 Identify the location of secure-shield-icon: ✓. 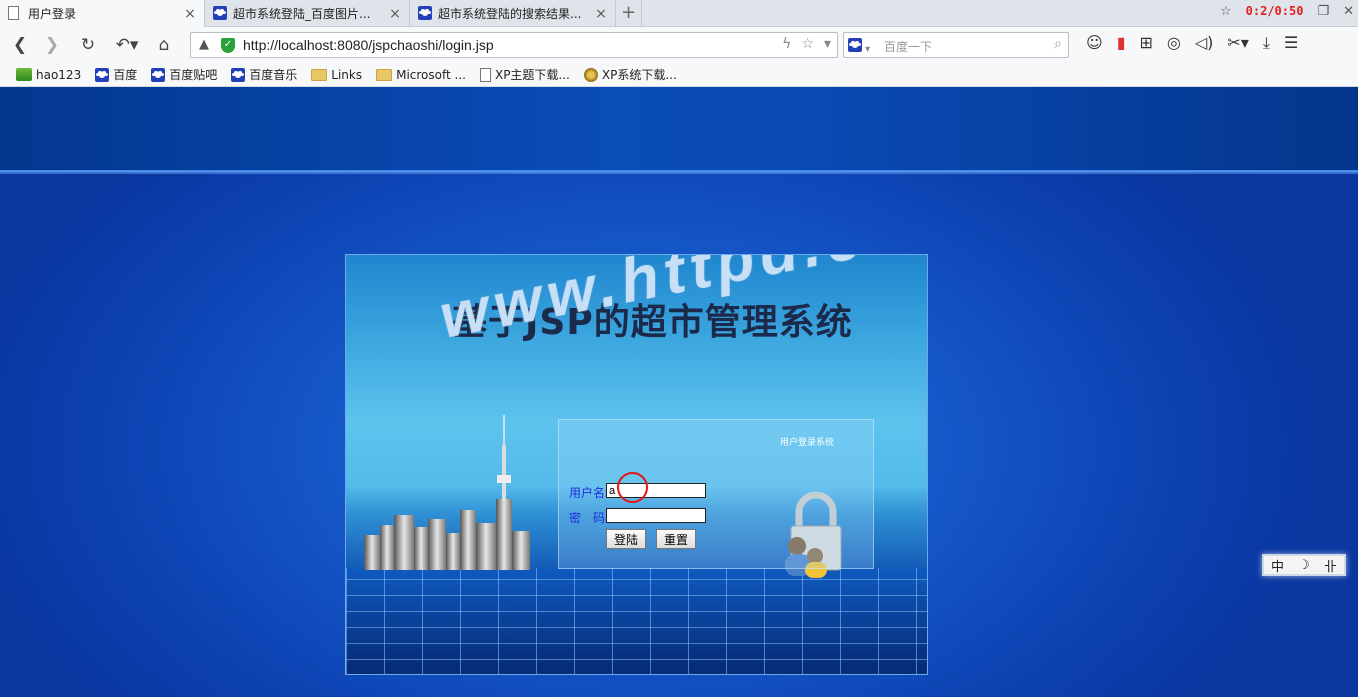
(228, 45).